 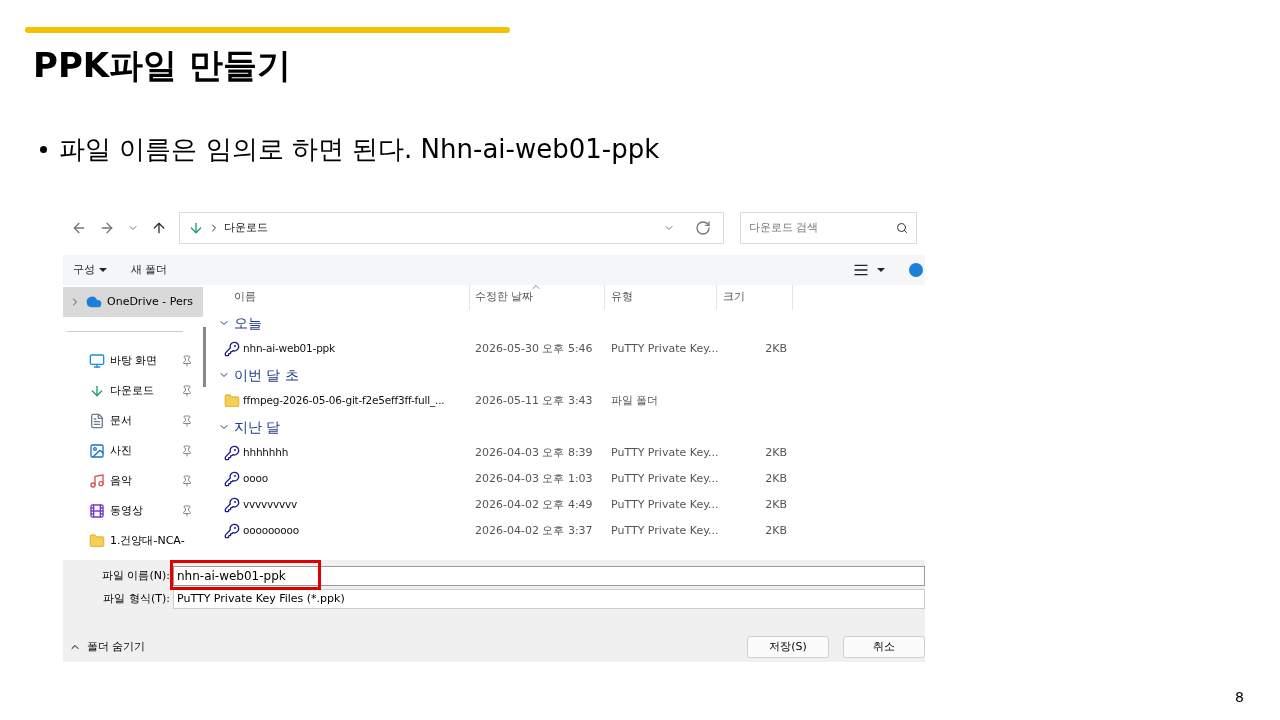 What do you see at coordinates (537, 297) in the screenshot?
I see `column-header: 수정한 날짜` at bounding box center [537, 297].